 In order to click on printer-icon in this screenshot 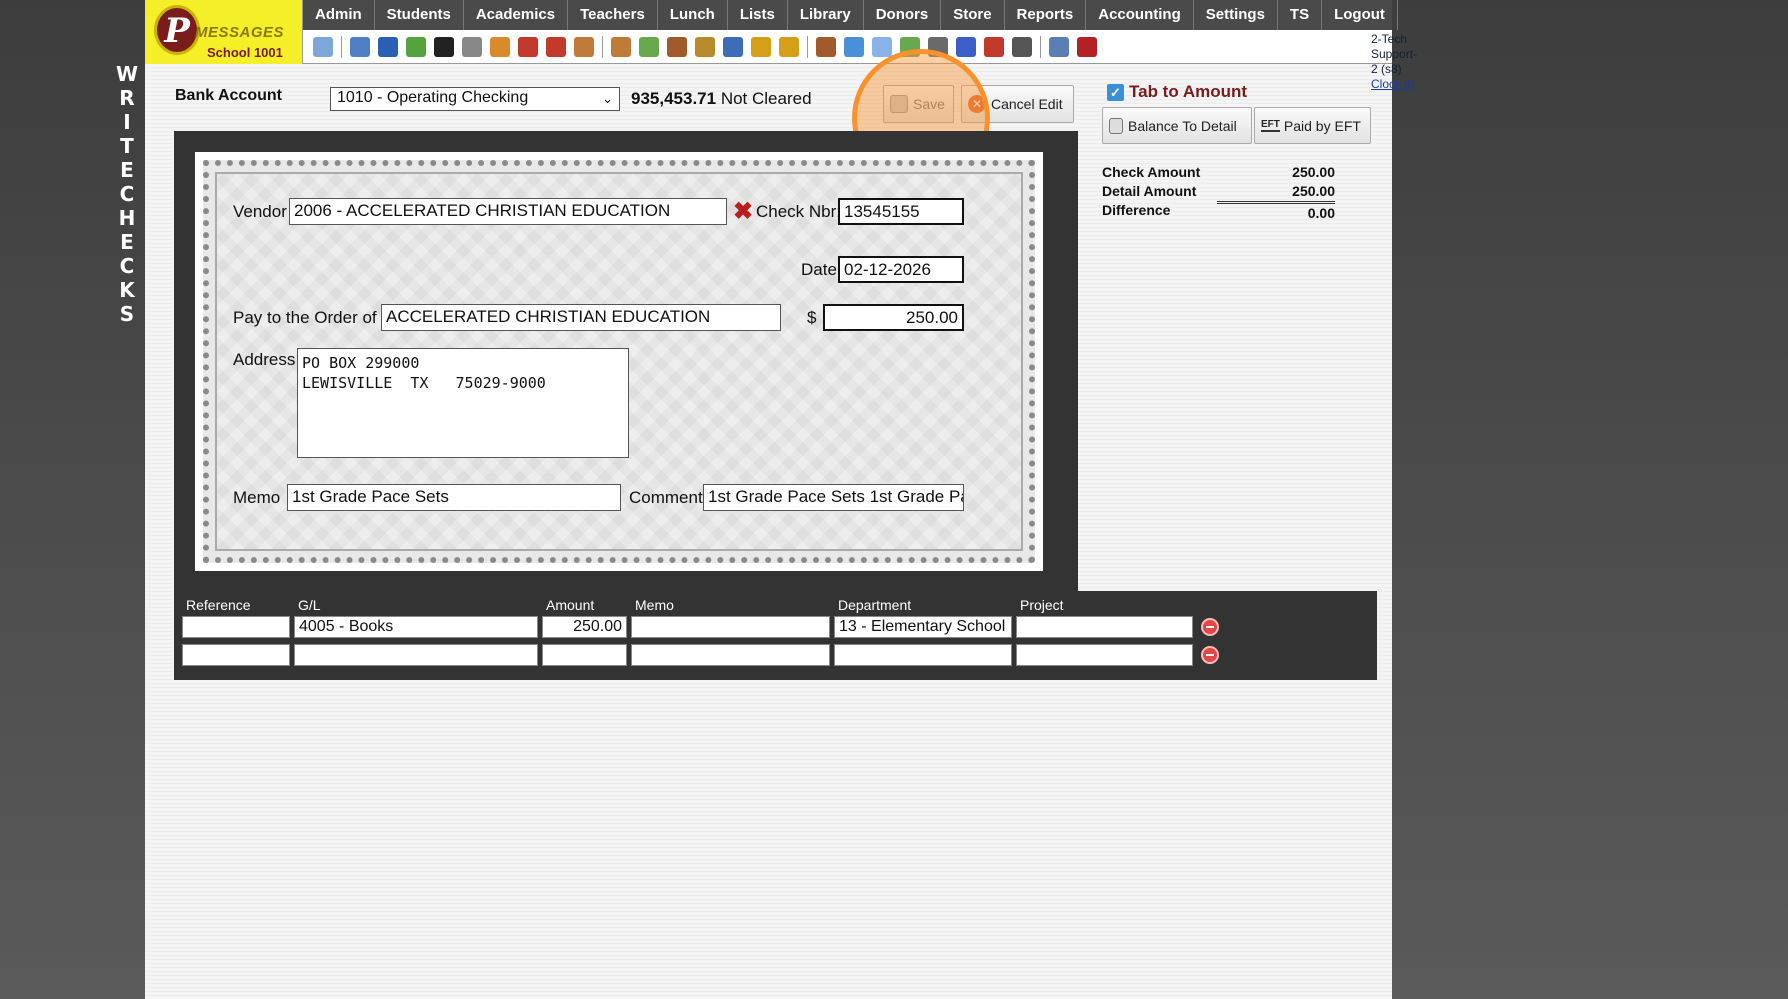, I will do `click(938, 46)`.